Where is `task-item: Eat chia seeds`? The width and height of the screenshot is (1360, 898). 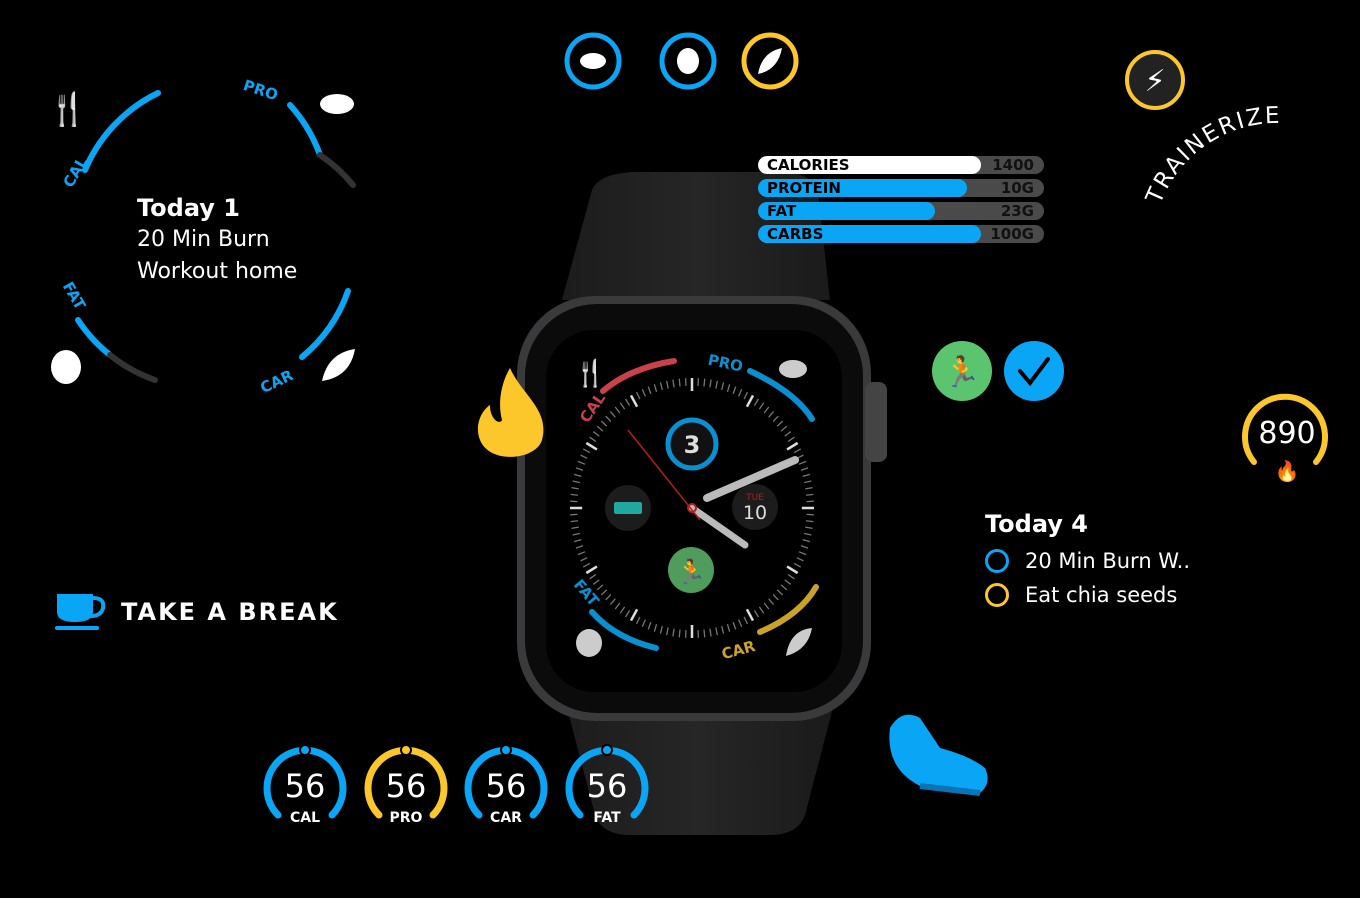 task-item: Eat chia seeds is located at coordinates (1087, 595).